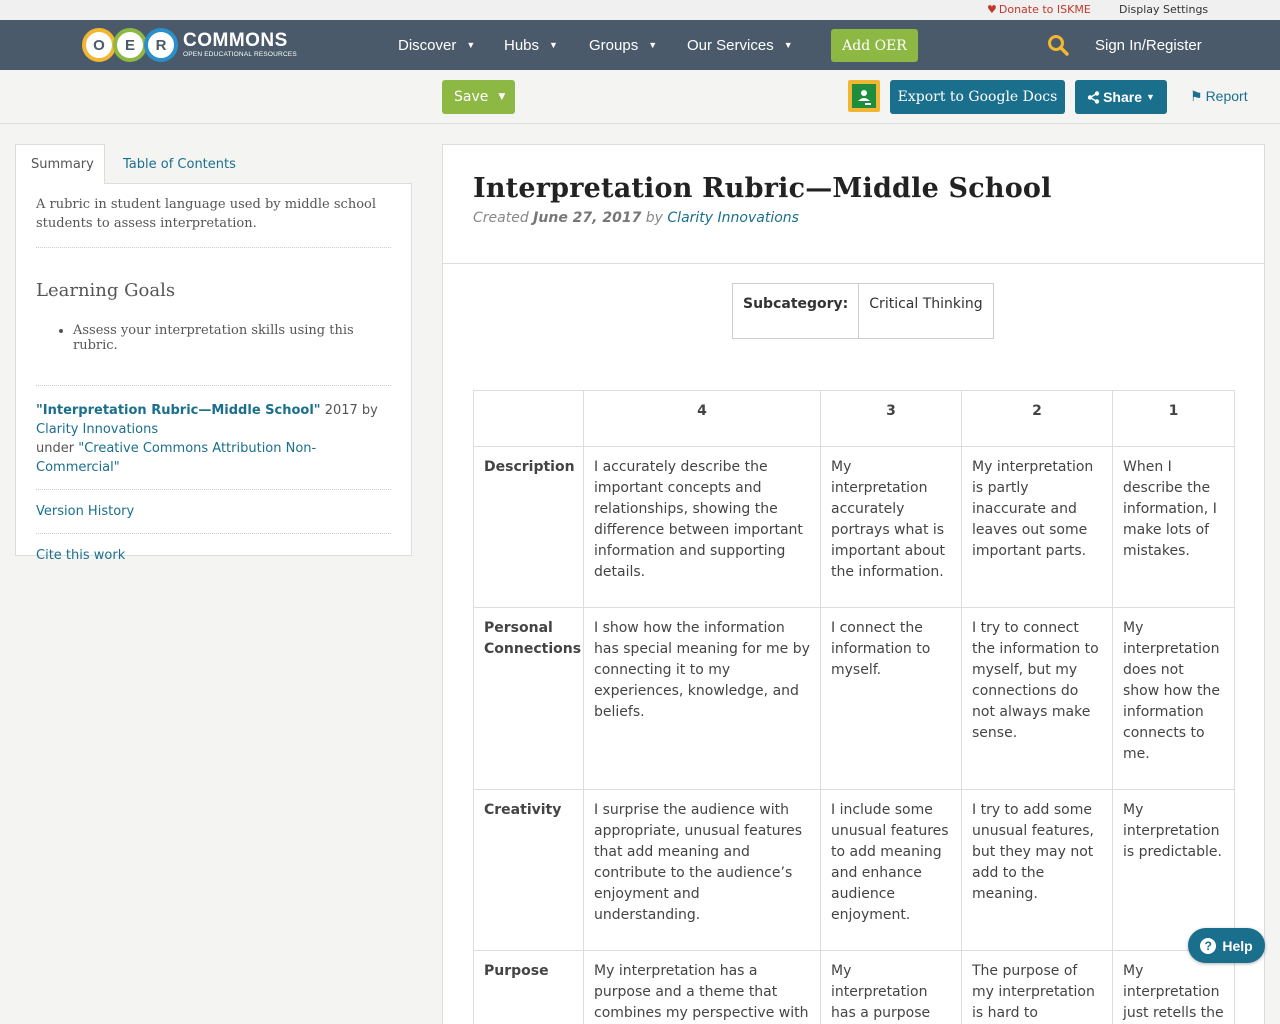  I want to click on row-header: Creativity, so click(528, 870).